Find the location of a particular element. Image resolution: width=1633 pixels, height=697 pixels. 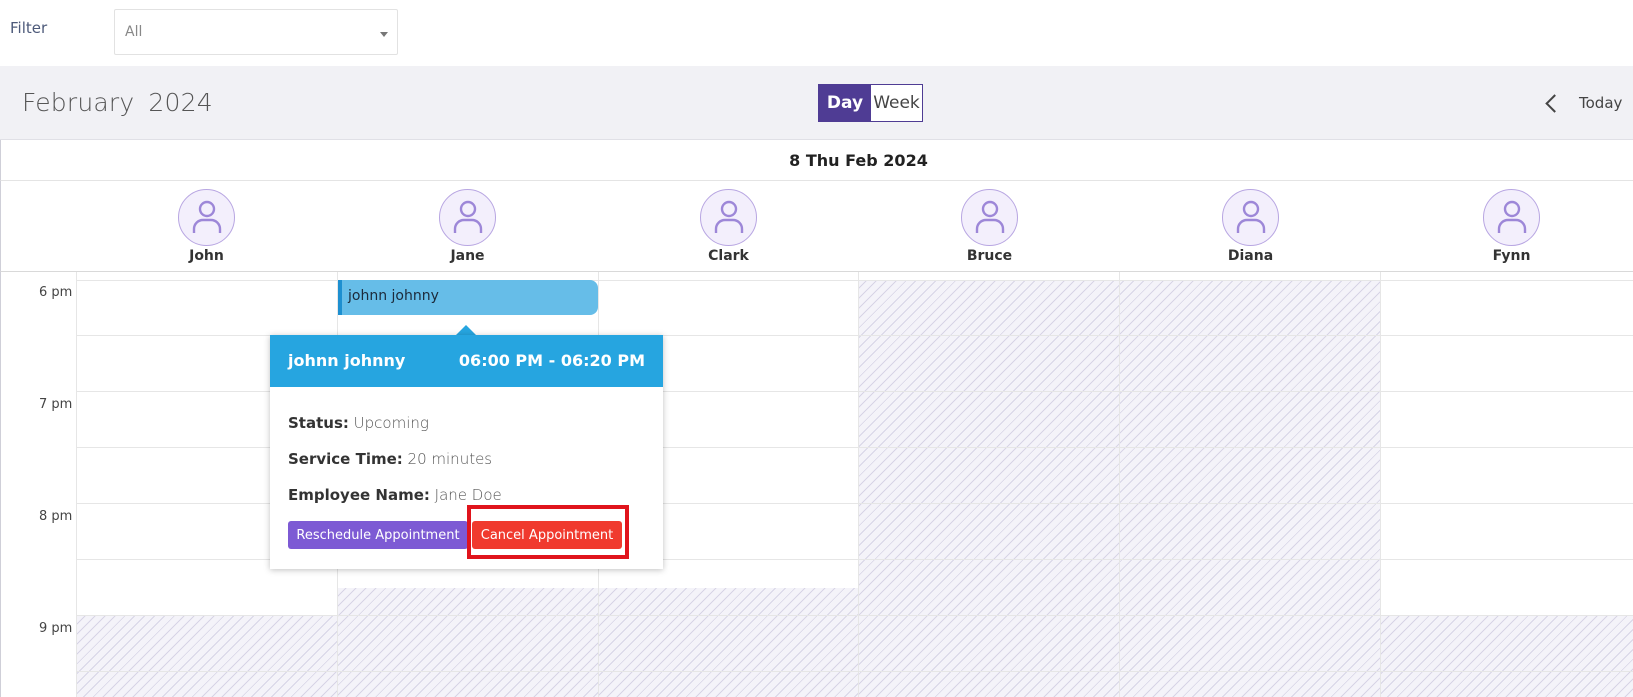

popup-client-name: johnn johnny is located at coordinates (347, 360).